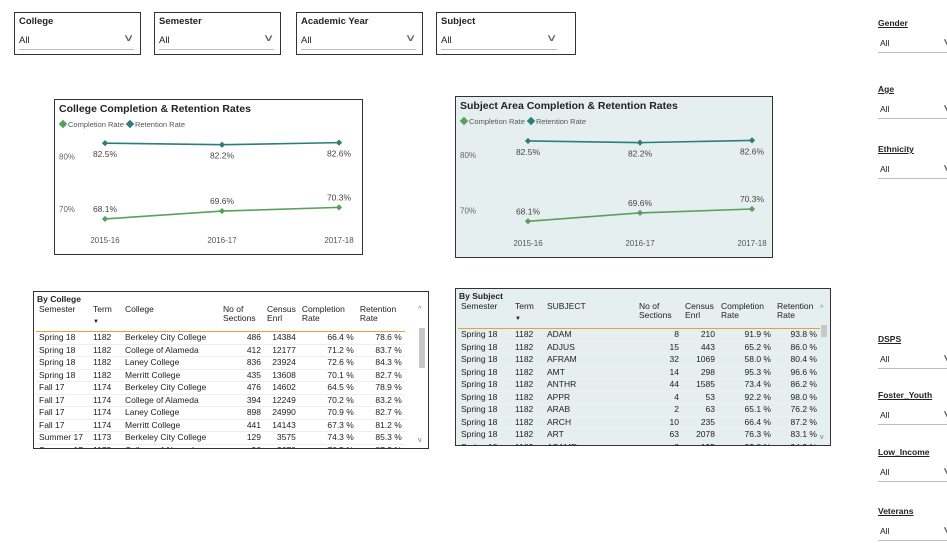 The height and width of the screenshot is (543, 947). Describe the element at coordinates (912, 360) in the screenshot. I see `dsps-dropdown: All ∨` at that location.